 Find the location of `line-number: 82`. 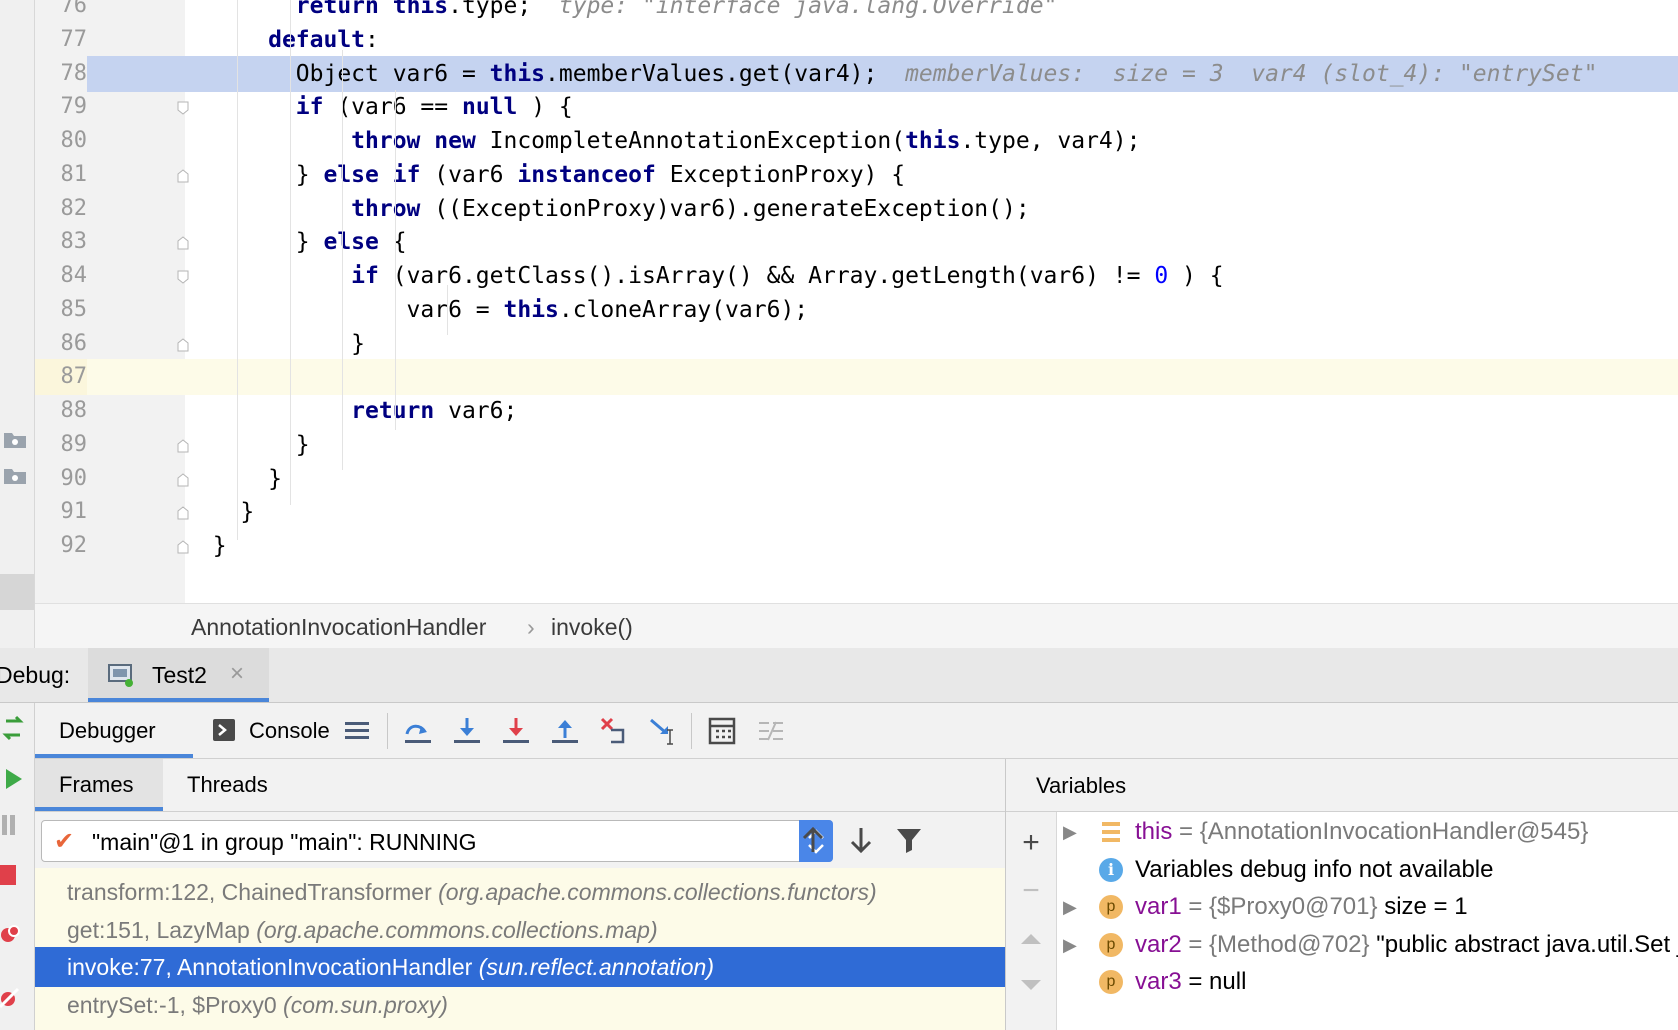

line-number: 82 is located at coordinates (61, 209).